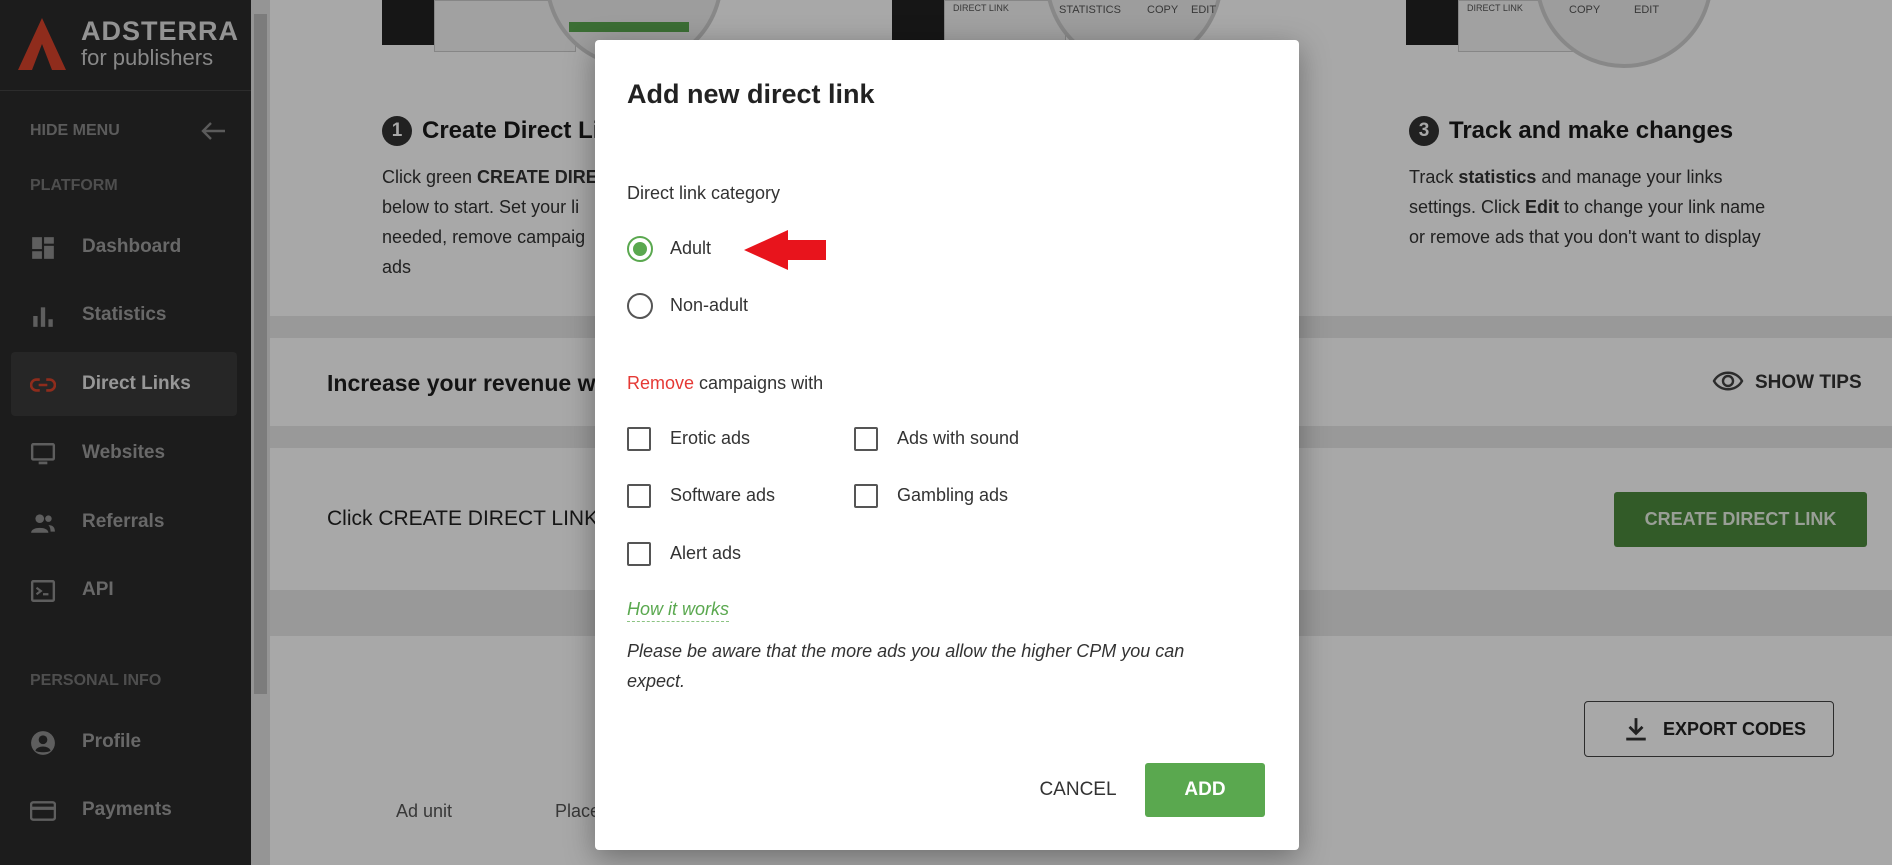 The width and height of the screenshot is (1892, 865). What do you see at coordinates (661, 383) in the screenshot?
I see `remove-word: Remove` at bounding box center [661, 383].